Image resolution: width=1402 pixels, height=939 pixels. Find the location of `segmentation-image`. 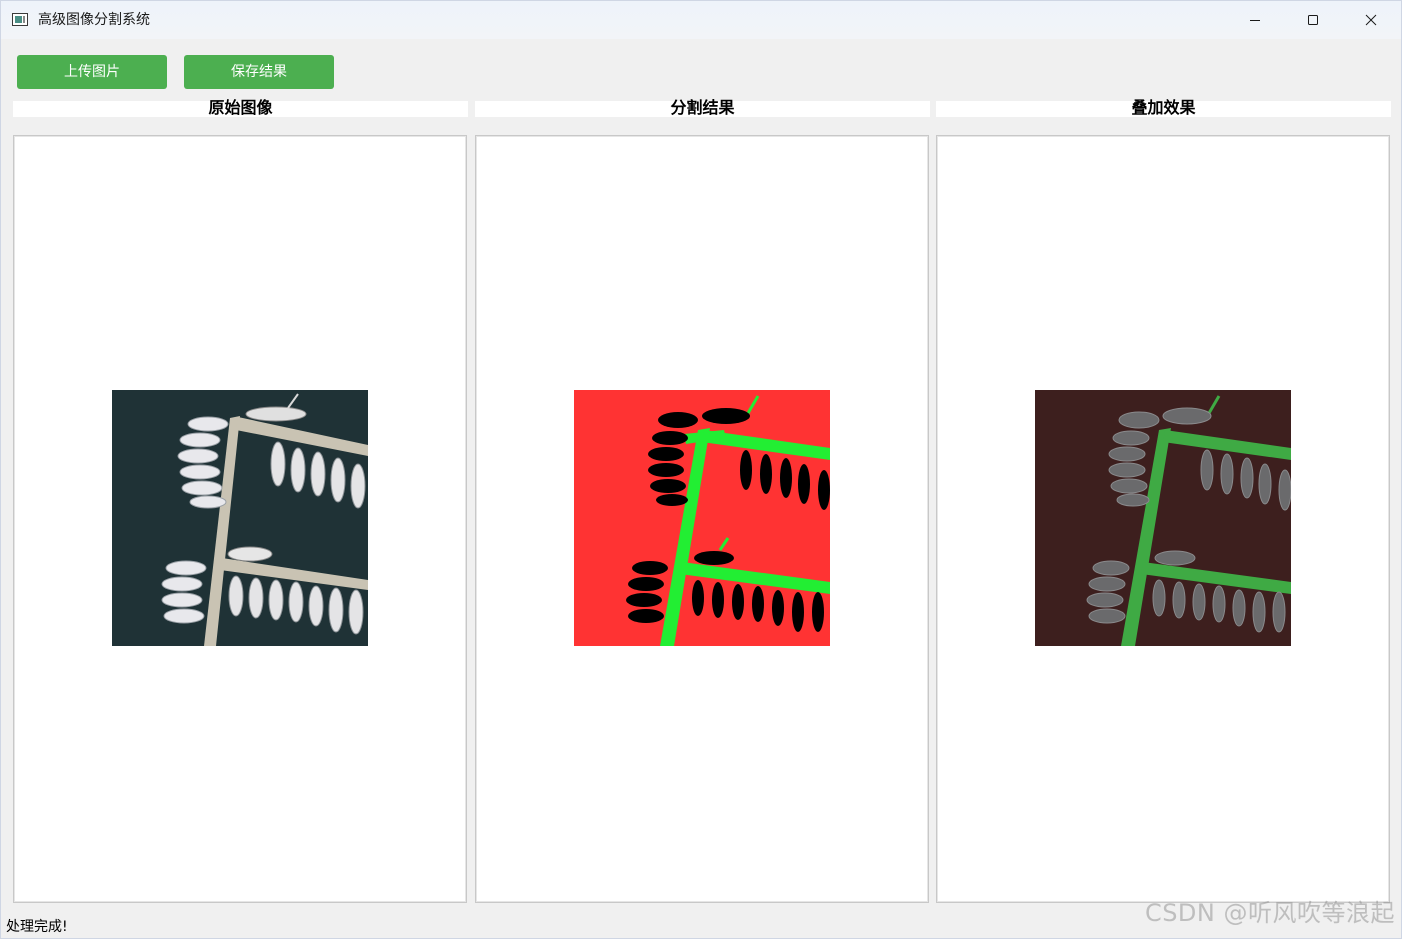

segmentation-image is located at coordinates (702, 518).